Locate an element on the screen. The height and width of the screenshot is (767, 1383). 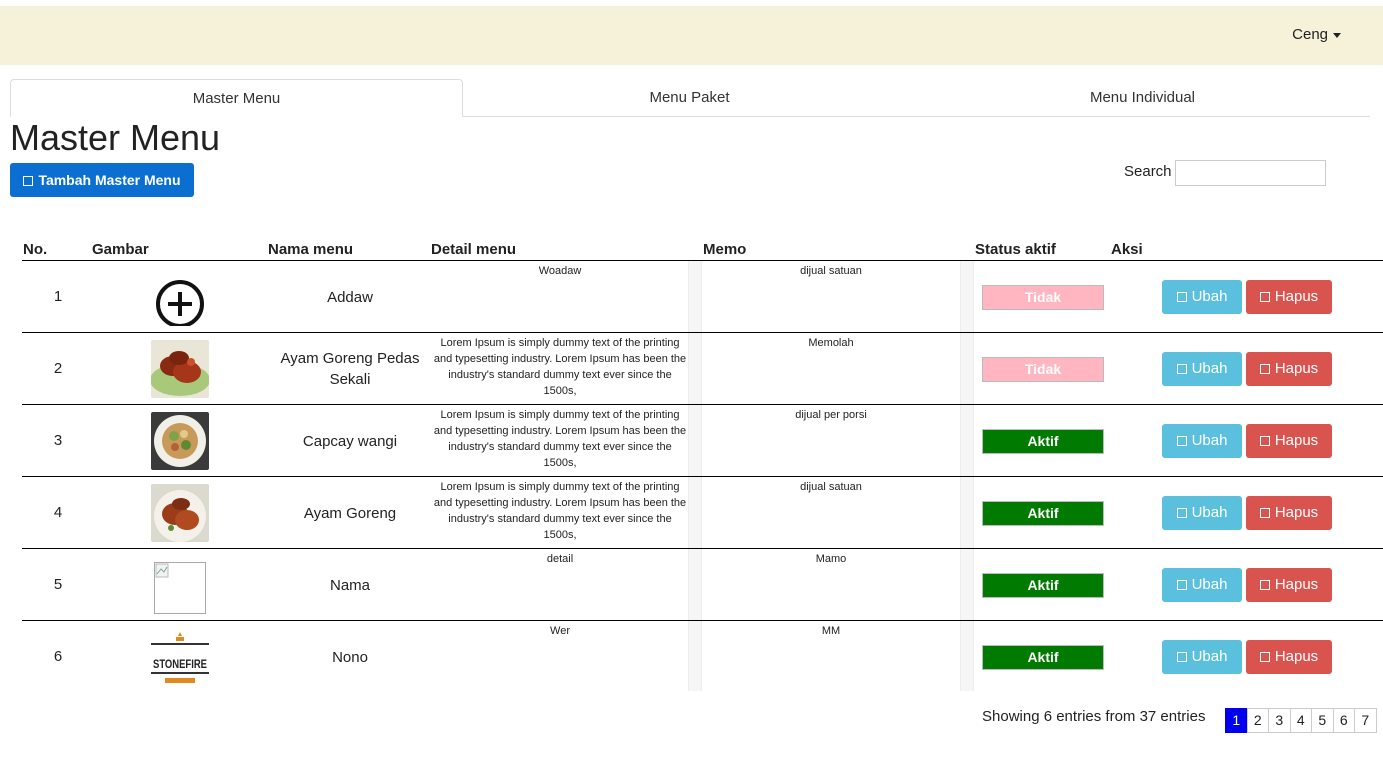
page-link-5: 5 is located at coordinates (1322, 720).